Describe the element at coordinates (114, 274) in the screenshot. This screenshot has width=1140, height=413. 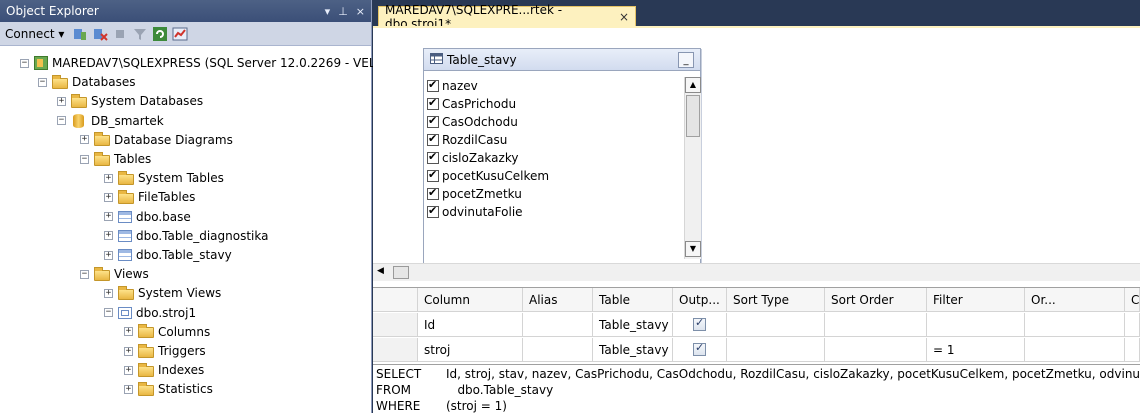
I see `tree-node: − Views` at that location.